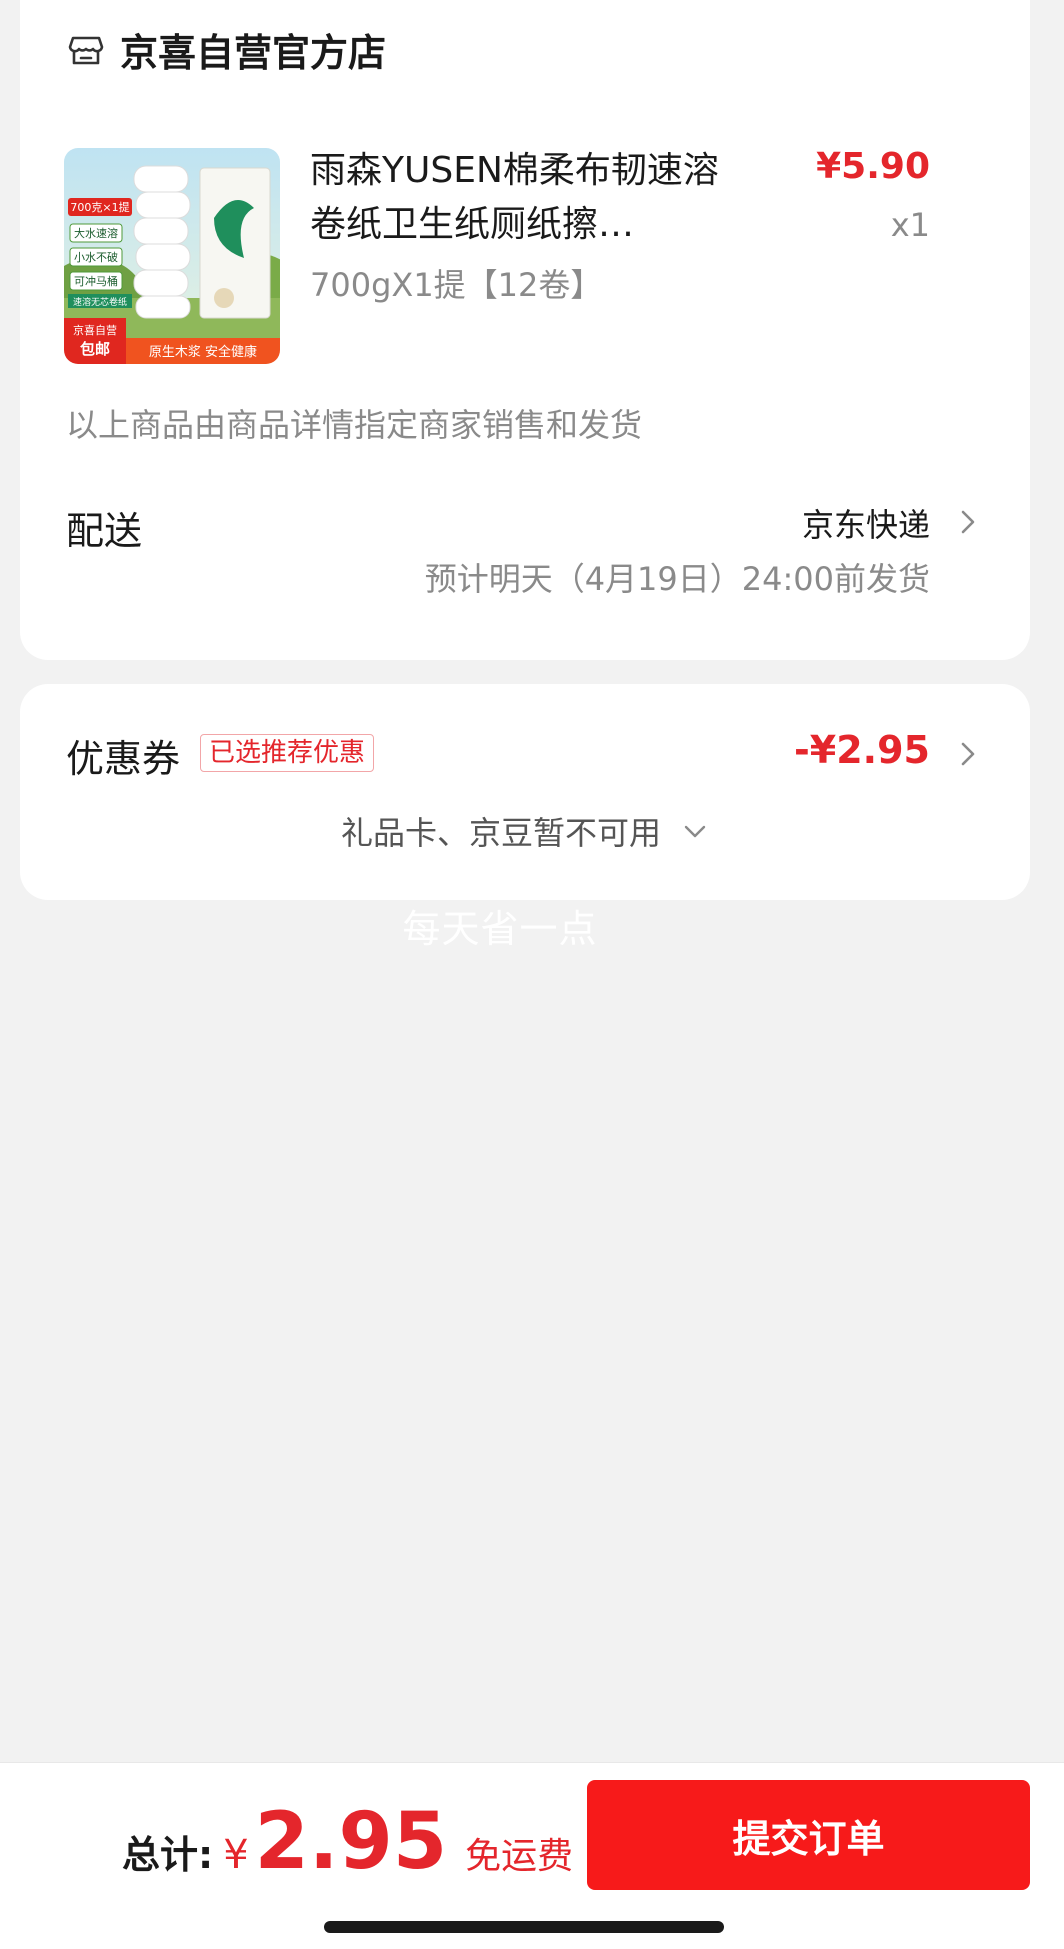 The image size is (1064, 1949). I want to click on submit-order-button: 提交订单, so click(808, 1835).